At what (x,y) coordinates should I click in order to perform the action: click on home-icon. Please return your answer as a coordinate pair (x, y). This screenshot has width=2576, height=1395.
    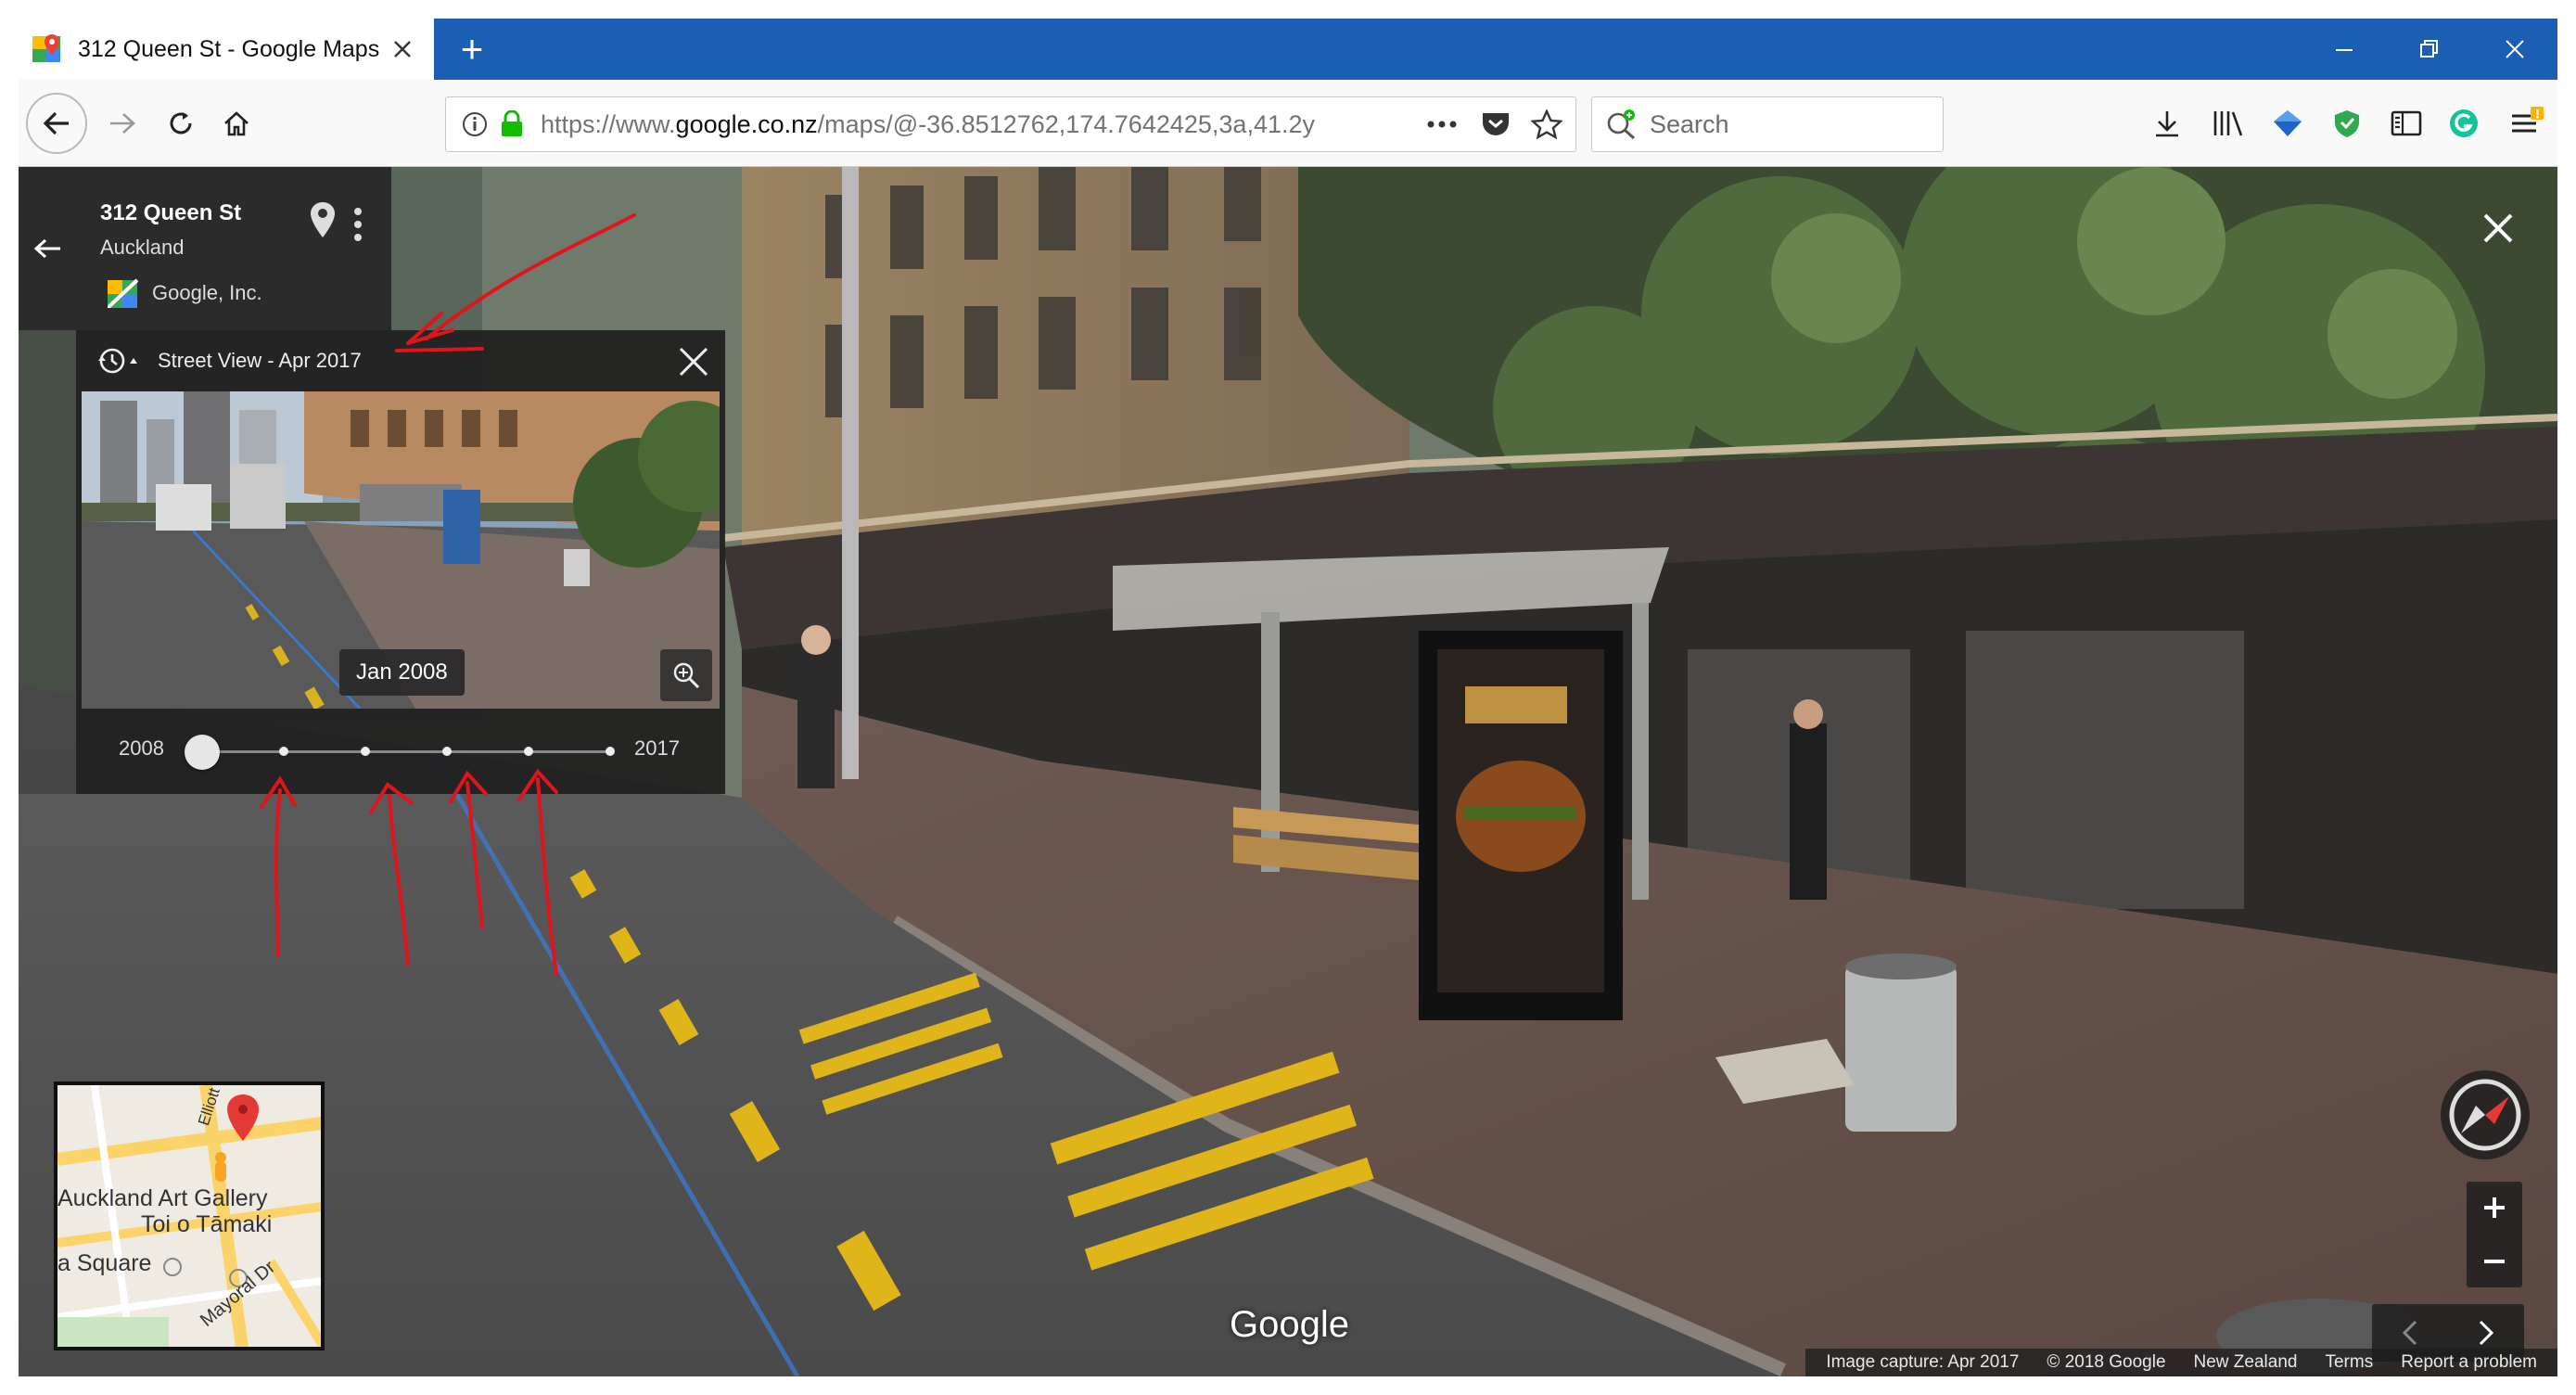
    Looking at the image, I should click on (236, 123).